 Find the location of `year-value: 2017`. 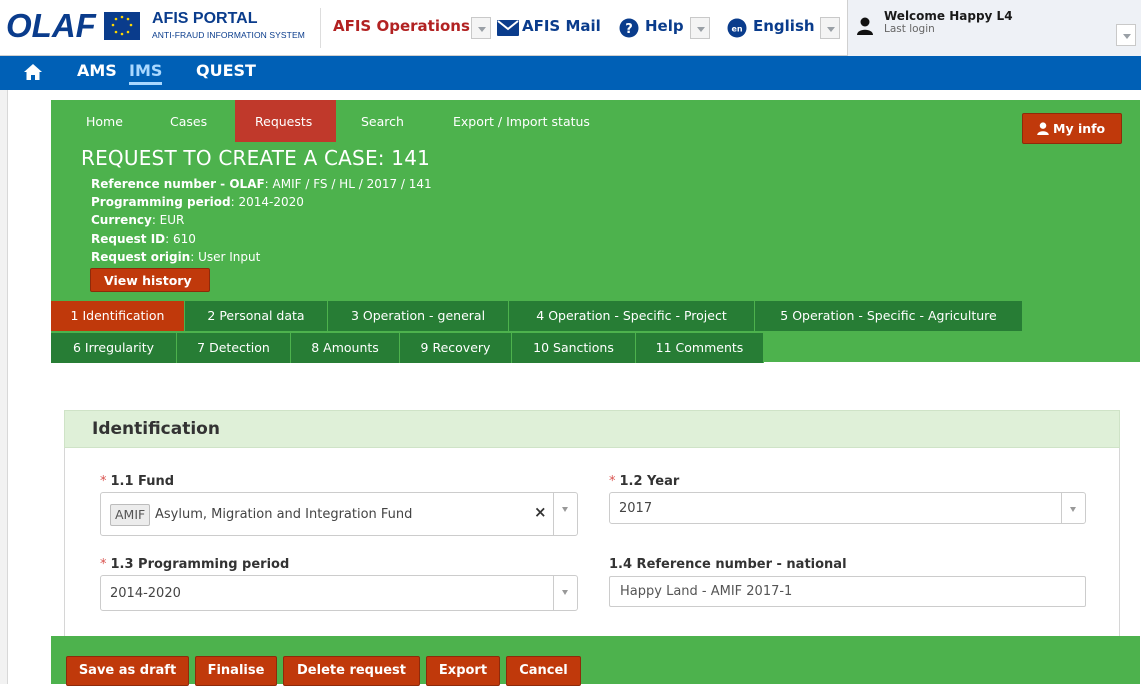

year-value: 2017 is located at coordinates (636, 508).